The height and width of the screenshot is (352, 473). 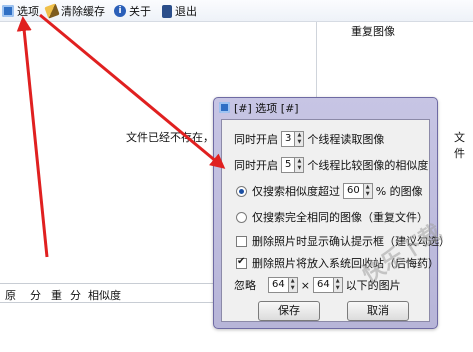 I want to click on arrow-to-options, so click(x=32, y=137).